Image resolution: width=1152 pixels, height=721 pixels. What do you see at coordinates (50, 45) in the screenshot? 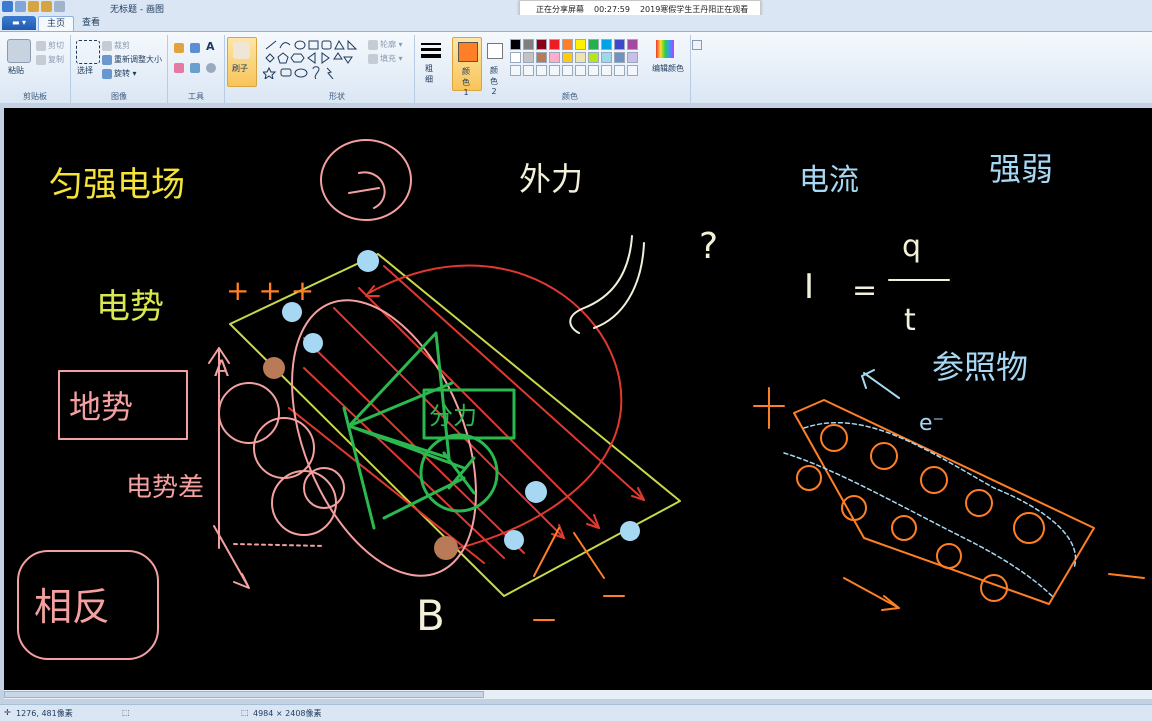
I see `cut-button: 剪切` at bounding box center [50, 45].